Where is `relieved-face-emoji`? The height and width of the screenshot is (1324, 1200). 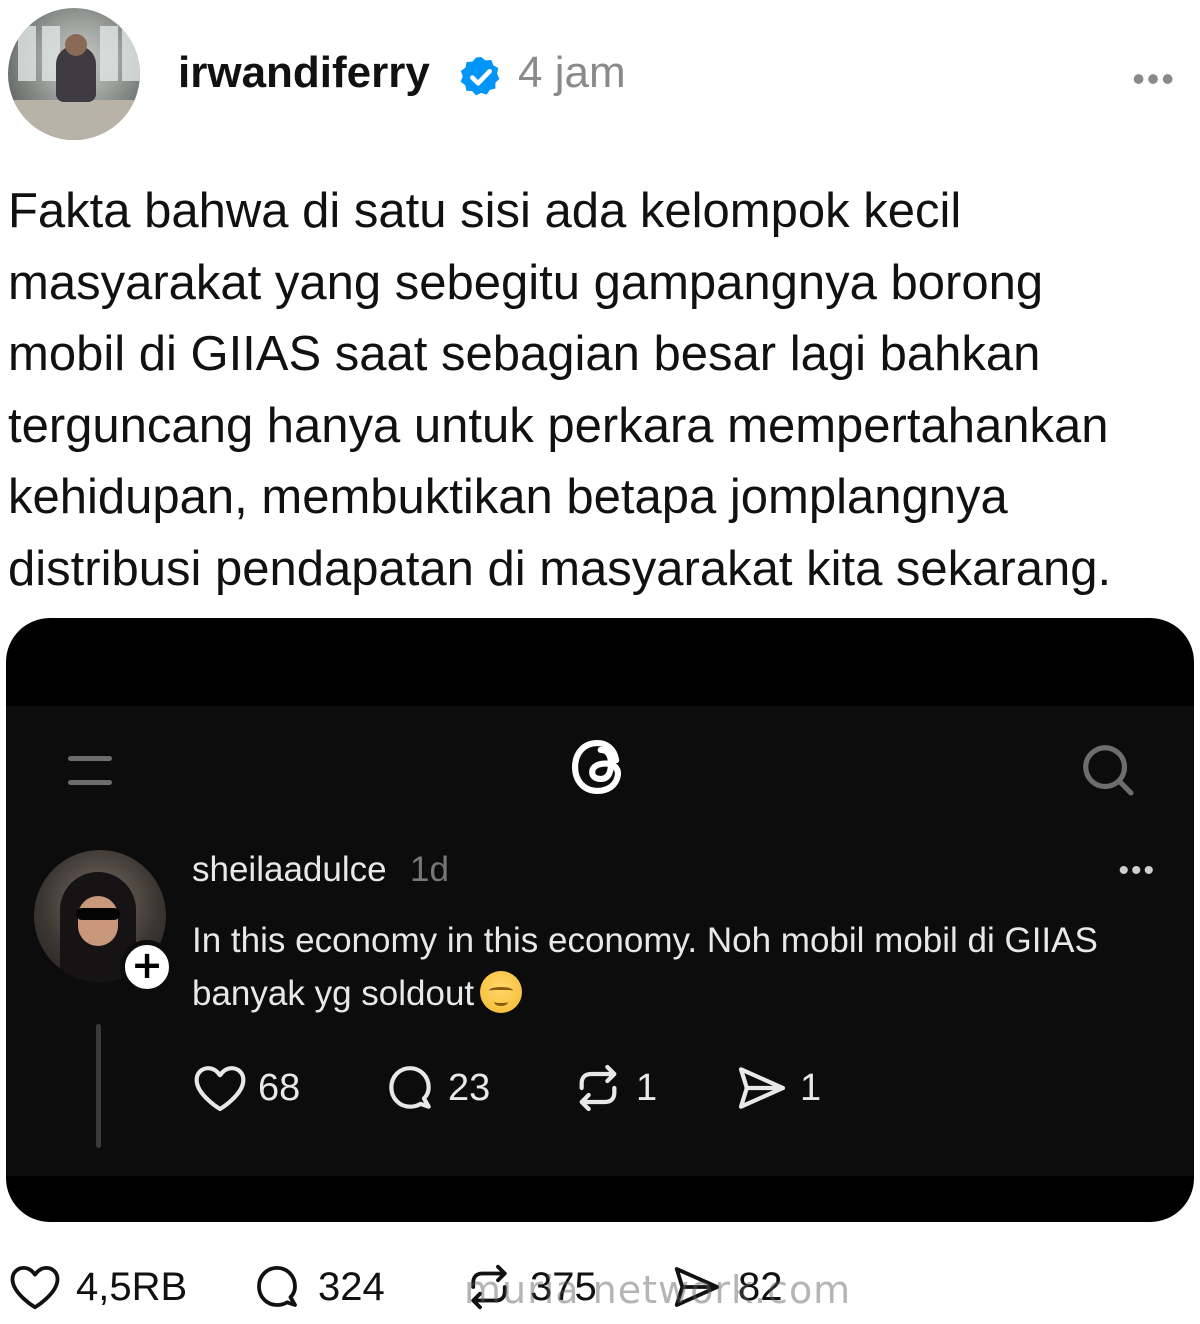
relieved-face-emoji is located at coordinates (501, 992).